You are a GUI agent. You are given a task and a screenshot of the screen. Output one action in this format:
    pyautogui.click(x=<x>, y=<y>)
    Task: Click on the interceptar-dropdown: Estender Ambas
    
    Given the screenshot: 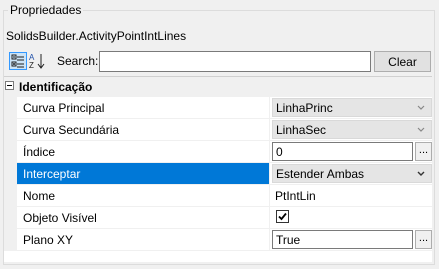 What is the action you would take?
    pyautogui.click(x=352, y=173)
    